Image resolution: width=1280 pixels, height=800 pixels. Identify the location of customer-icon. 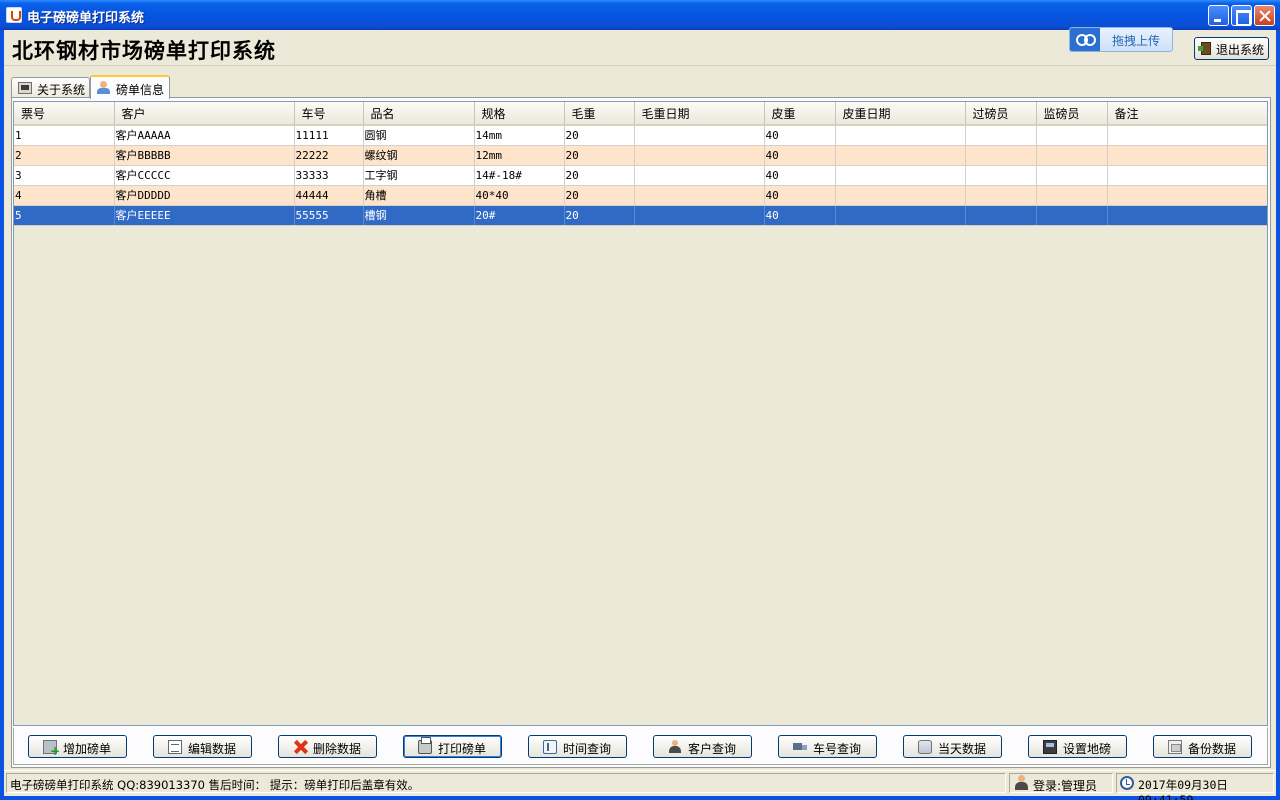
(675, 747).